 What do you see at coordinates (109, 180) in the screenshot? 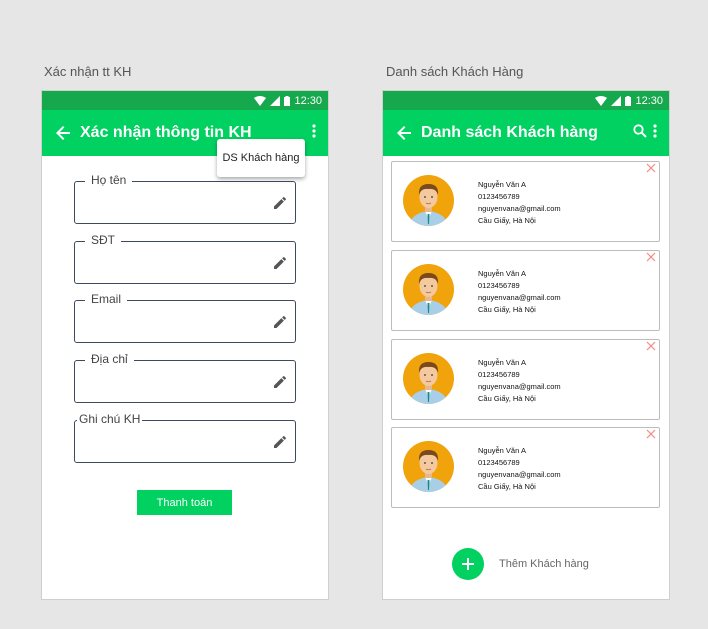
I see `name-field-label: Họ tên` at bounding box center [109, 180].